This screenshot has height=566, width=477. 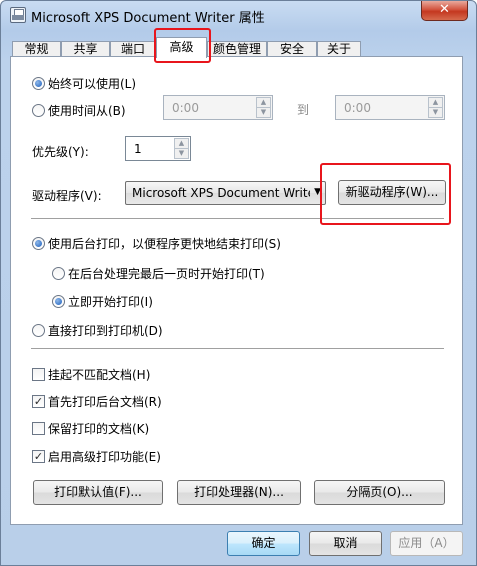 What do you see at coordinates (158, 148) in the screenshot?
I see `priority-spinner: 1 ▲ ▼` at bounding box center [158, 148].